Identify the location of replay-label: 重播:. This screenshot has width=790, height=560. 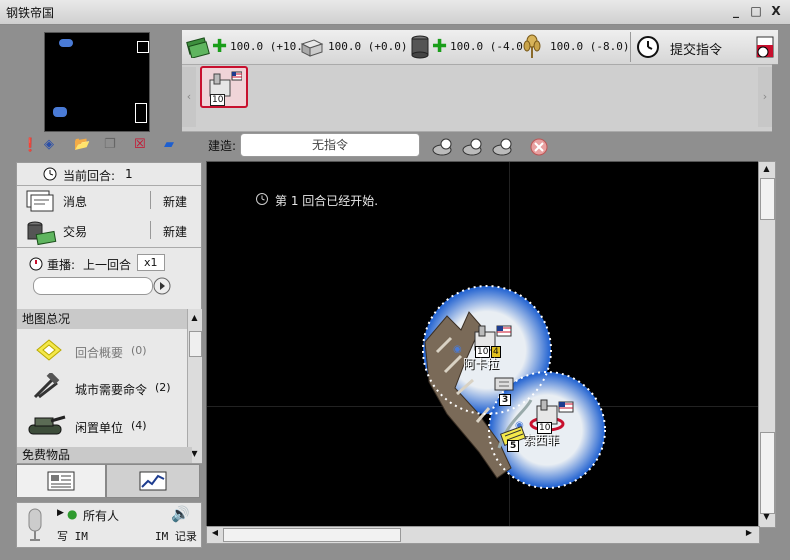
(61, 265).